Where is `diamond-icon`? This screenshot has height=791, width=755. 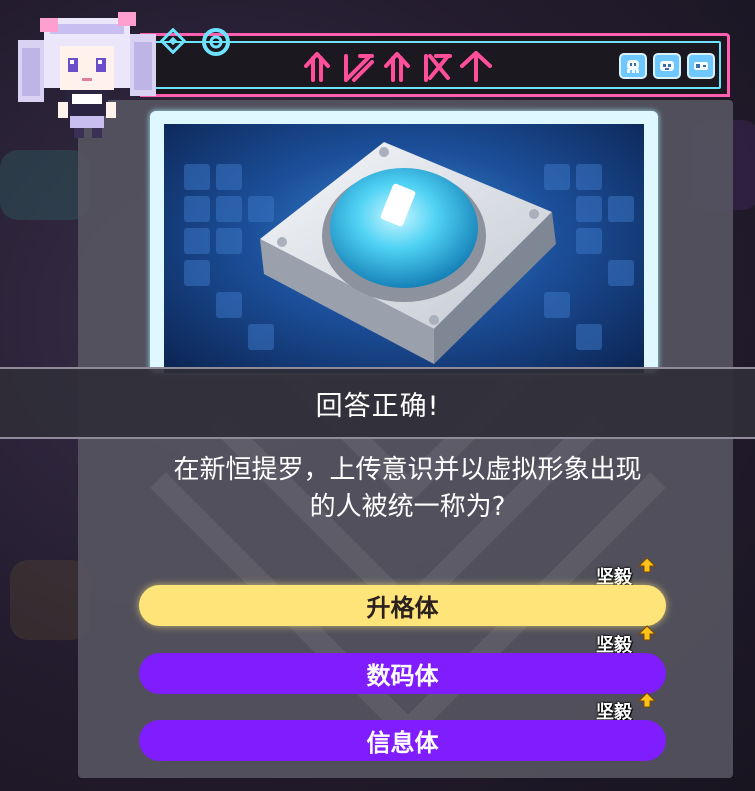 diamond-icon is located at coordinates (173, 41).